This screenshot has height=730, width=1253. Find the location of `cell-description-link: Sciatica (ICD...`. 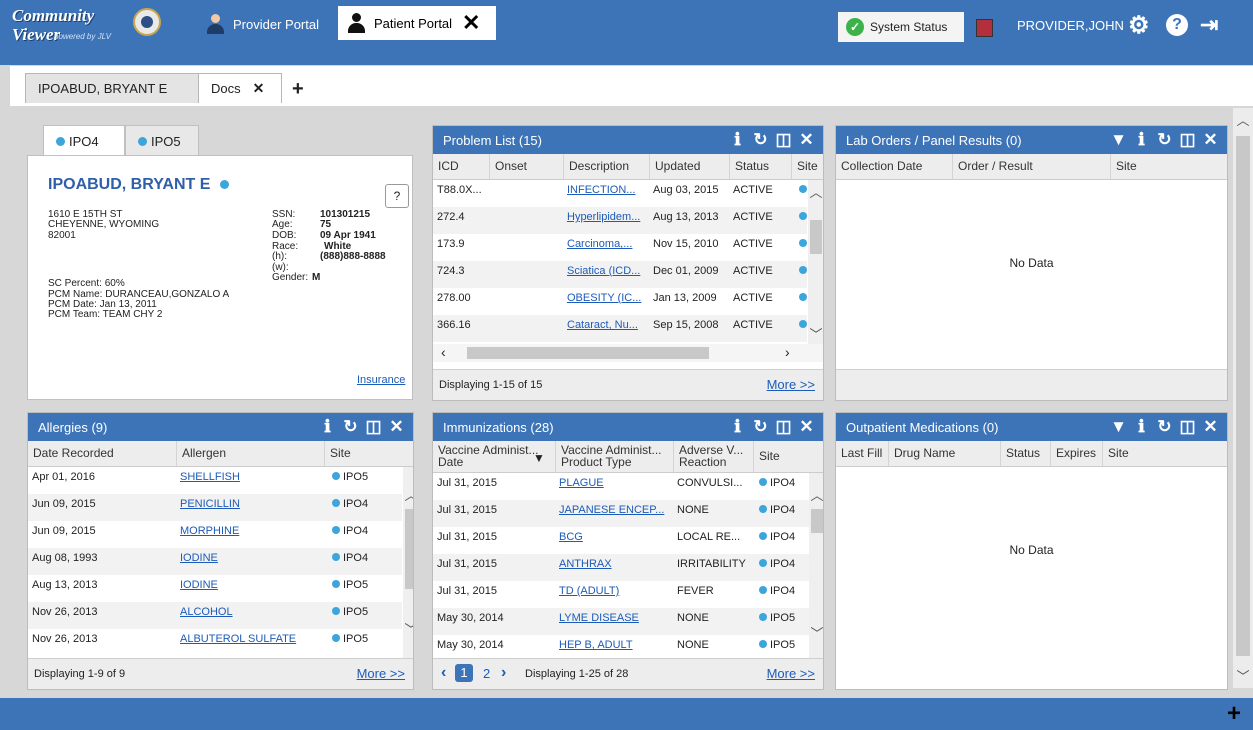

cell-description-link: Sciatica (ICD... is located at coordinates (606, 274).